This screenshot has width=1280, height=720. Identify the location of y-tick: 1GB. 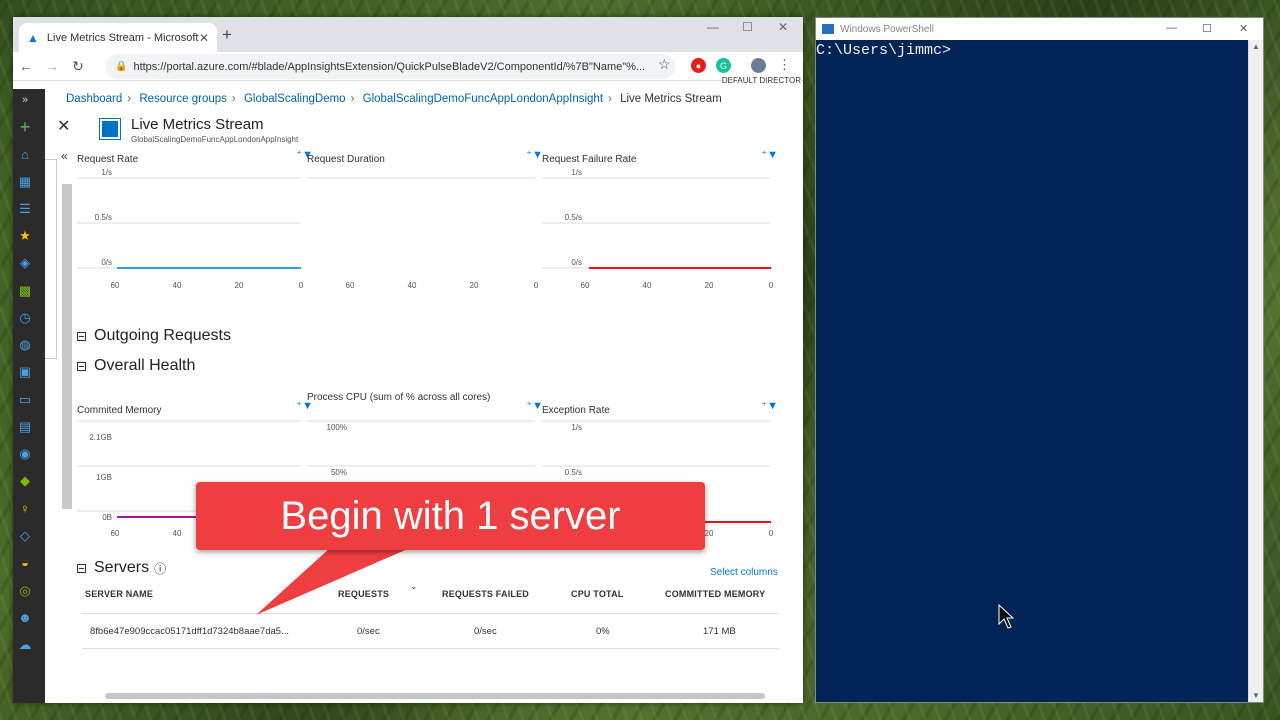
(104, 477).